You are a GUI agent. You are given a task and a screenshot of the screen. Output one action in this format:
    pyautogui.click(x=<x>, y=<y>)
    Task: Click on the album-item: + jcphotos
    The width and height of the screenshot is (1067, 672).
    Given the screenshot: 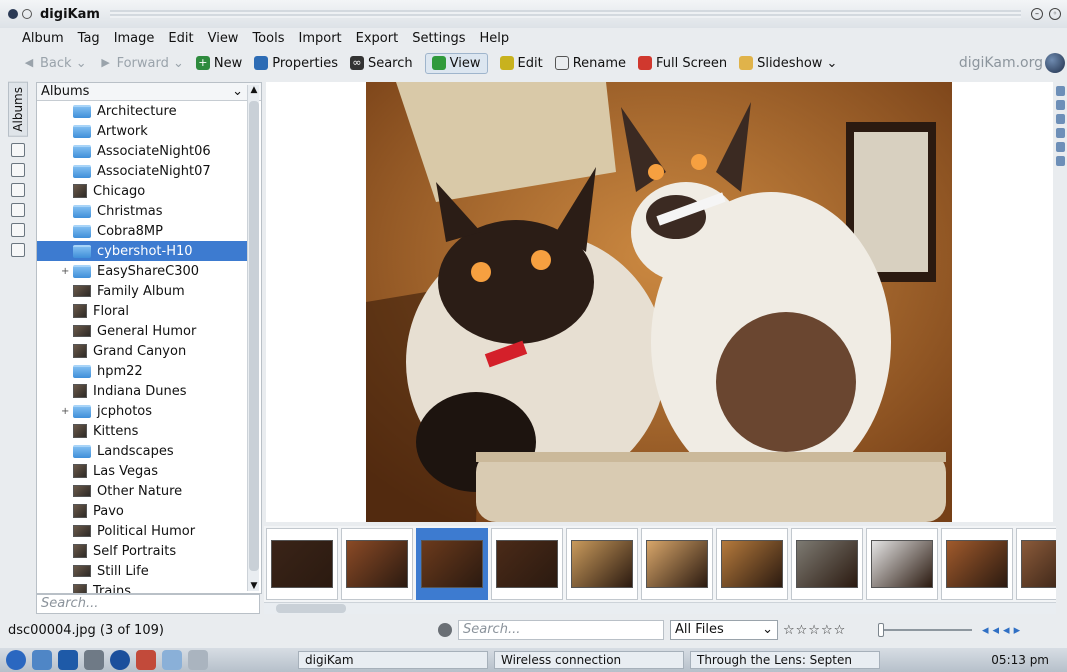 What is the action you would take?
    pyautogui.click(x=142, y=411)
    